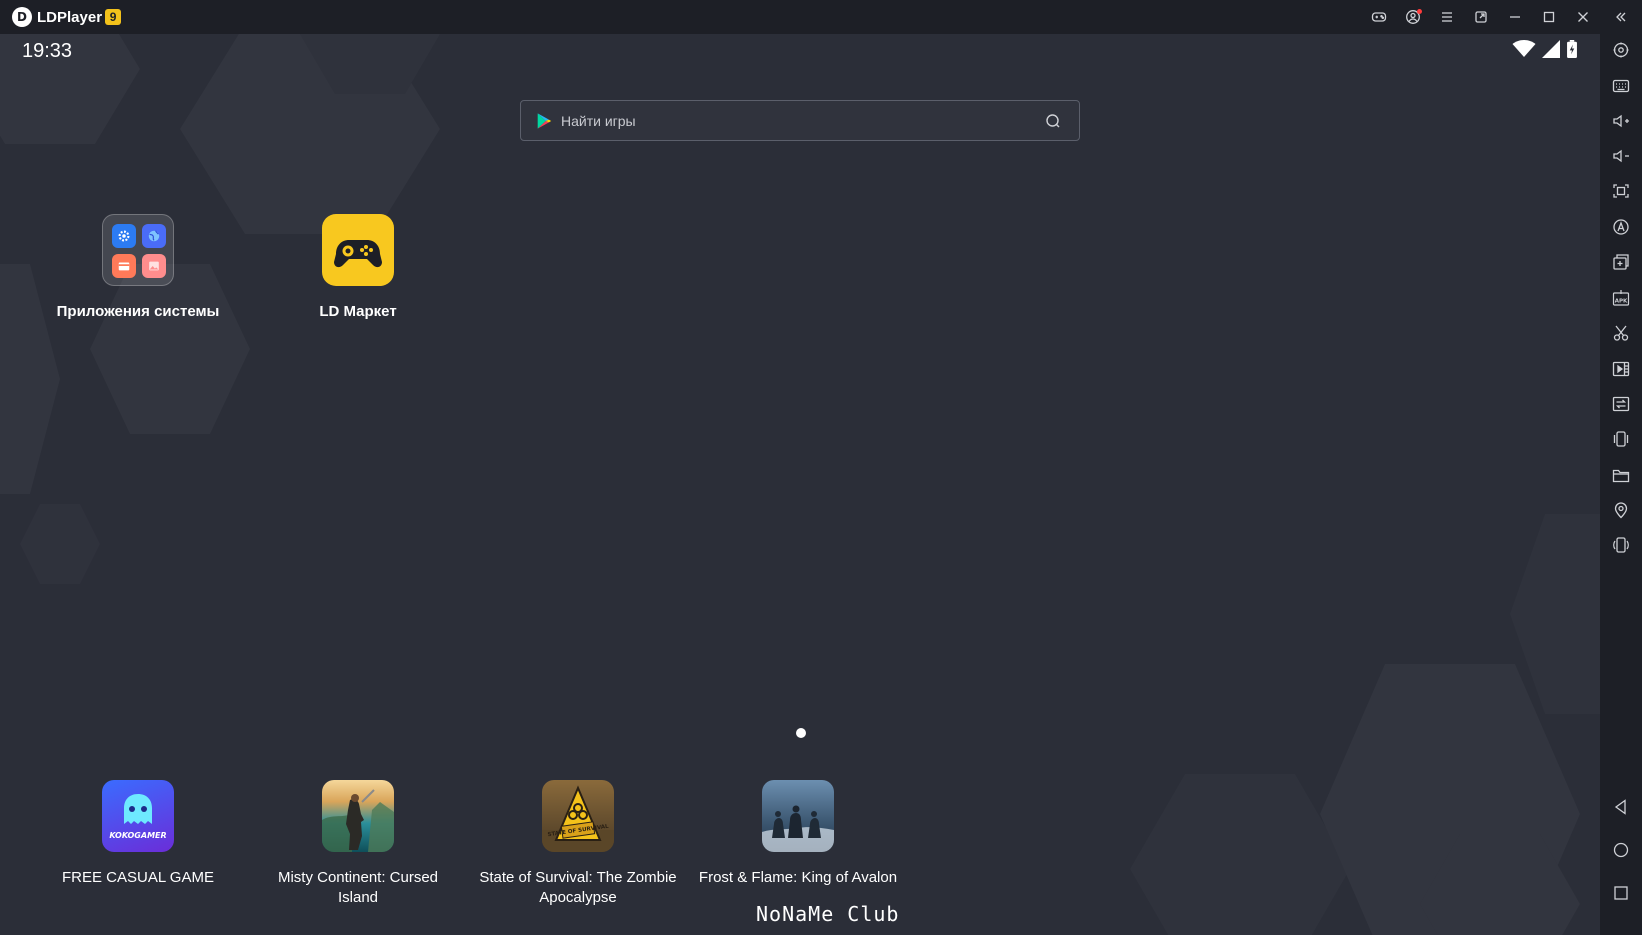 The height and width of the screenshot is (935, 1642). I want to click on settings-icon, so click(1621, 50).